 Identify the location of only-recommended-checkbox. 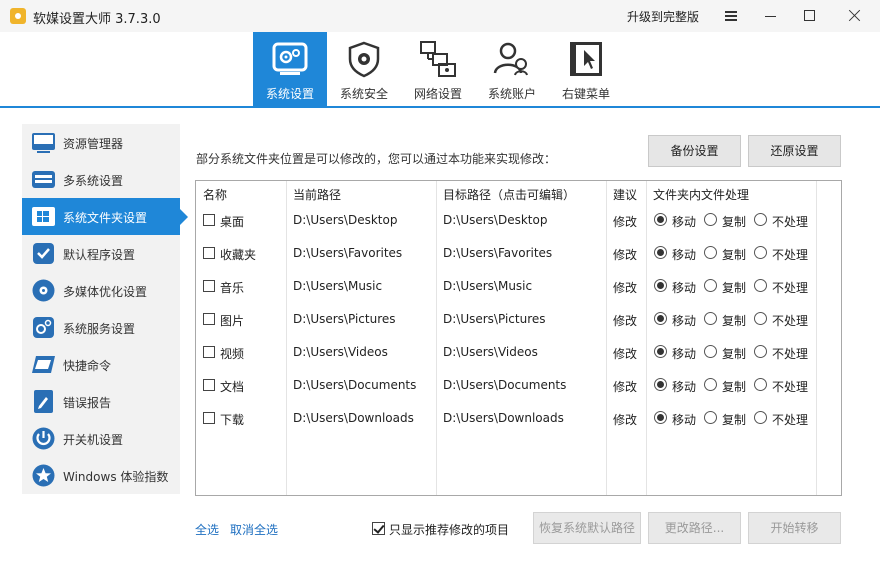
(378, 528).